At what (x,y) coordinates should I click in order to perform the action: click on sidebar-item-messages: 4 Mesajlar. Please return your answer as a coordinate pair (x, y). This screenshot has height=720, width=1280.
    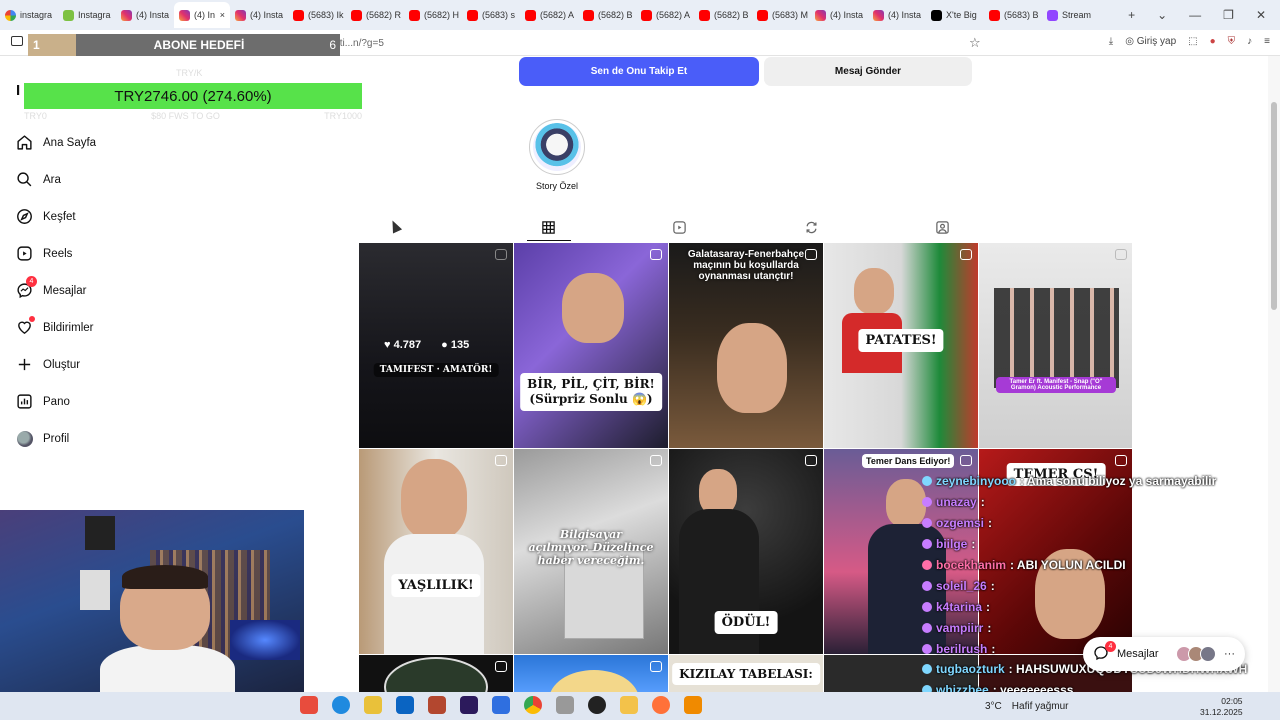
    Looking at the image, I should click on (150, 290).